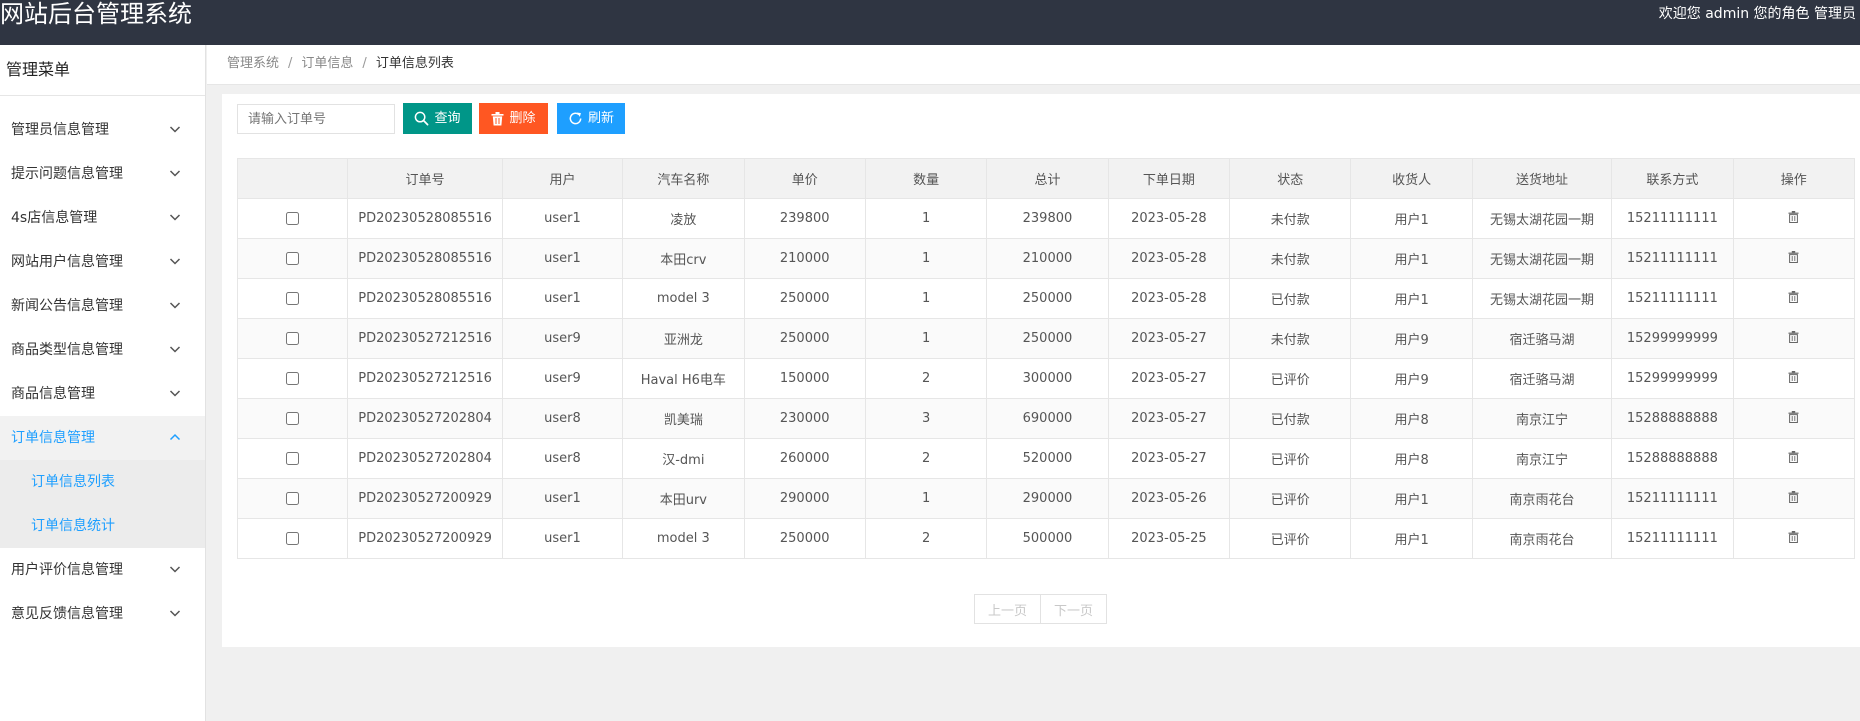 The image size is (1860, 721). Describe the element at coordinates (102, 70) in the screenshot. I see `sidebar-title: 管理菜单` at that location.